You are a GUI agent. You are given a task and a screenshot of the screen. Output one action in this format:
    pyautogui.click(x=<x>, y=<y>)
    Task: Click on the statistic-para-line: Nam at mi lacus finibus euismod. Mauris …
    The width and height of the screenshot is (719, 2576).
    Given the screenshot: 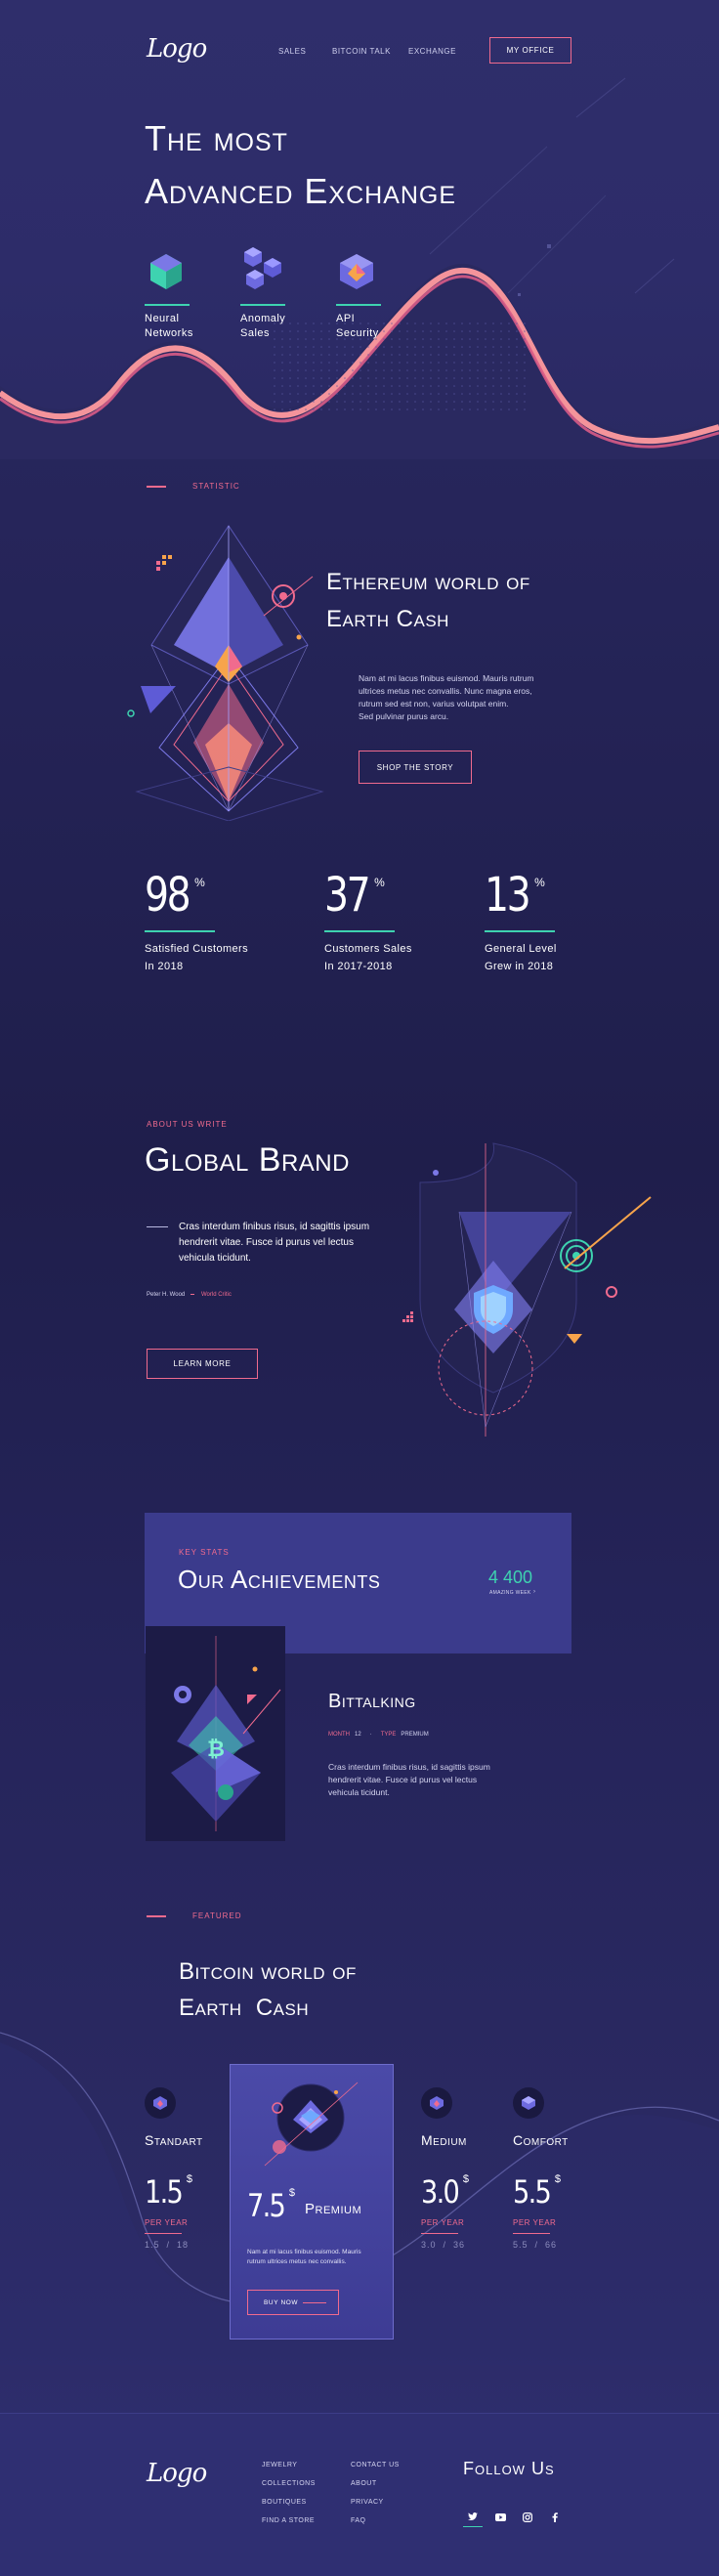 What is the action you would take?
    pyautogui.click(x=446, y=678)
    